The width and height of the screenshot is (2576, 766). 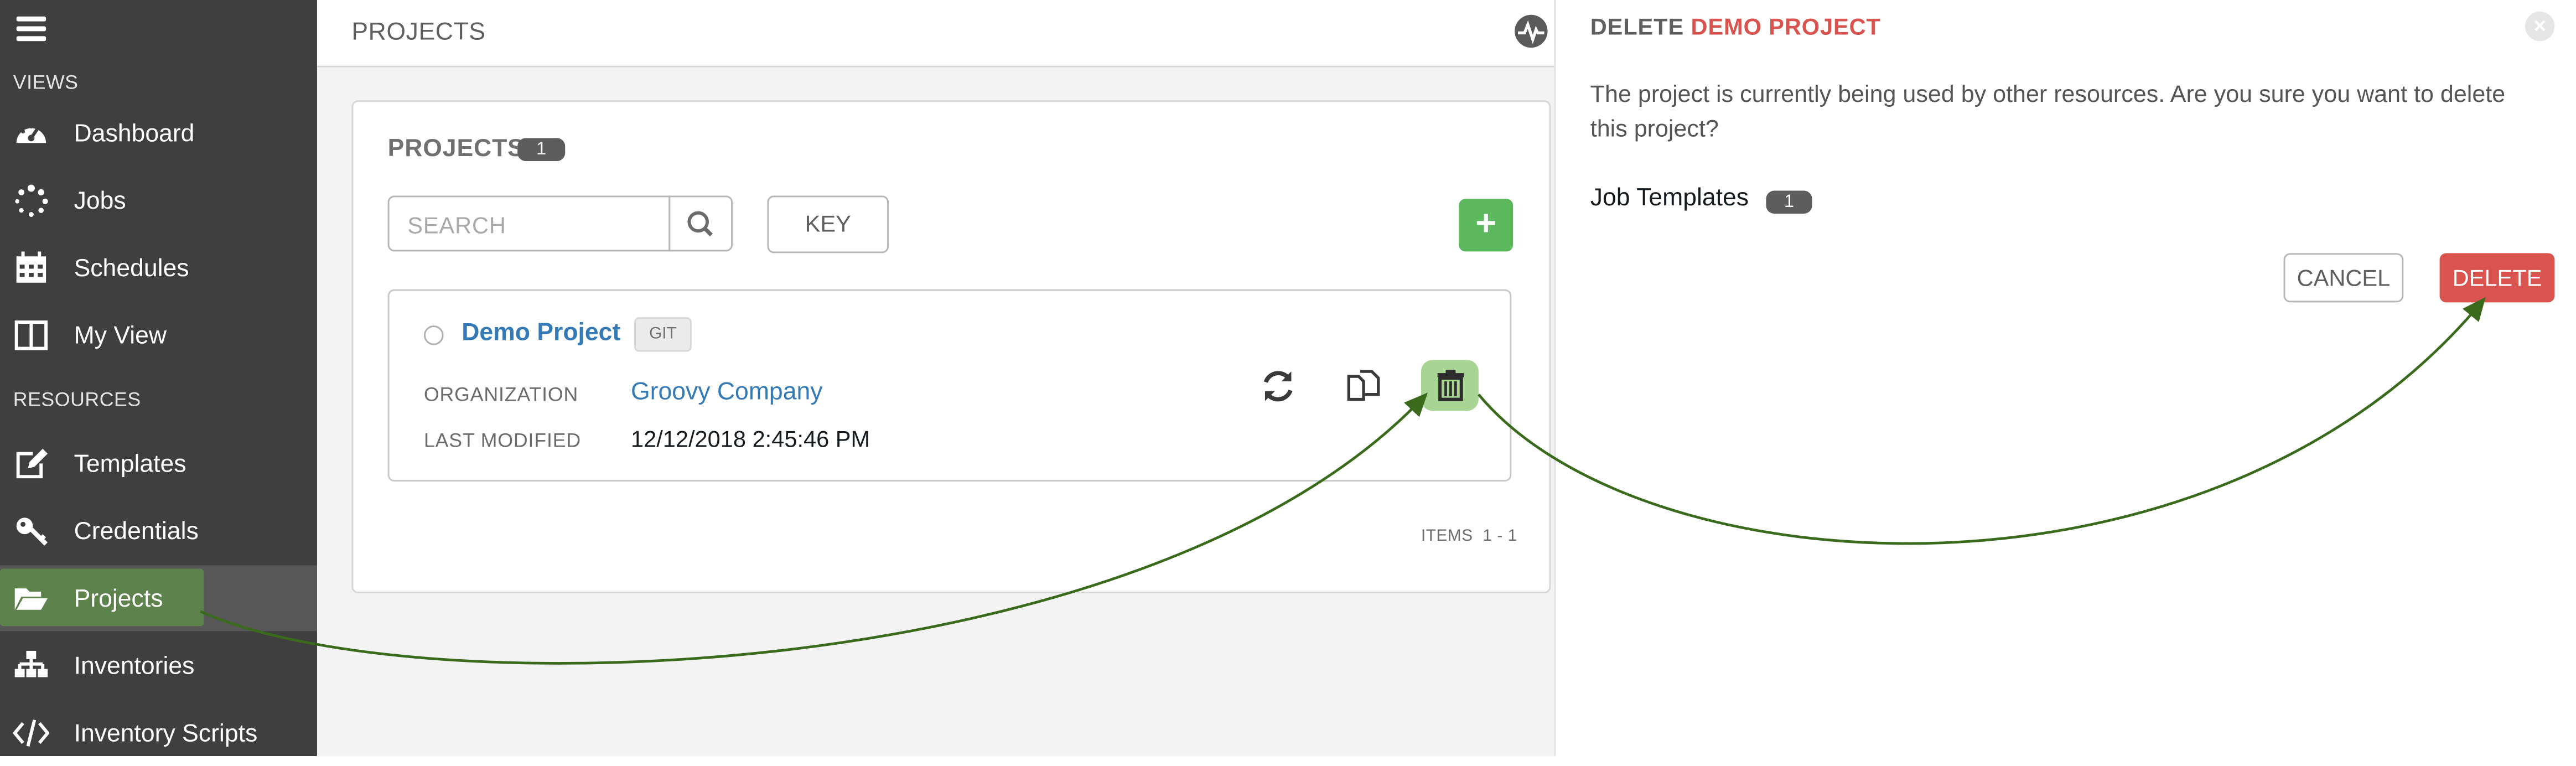 What do you see at coordinates (1447, 536) in the screenshot?
I see `items-label: ITEMS` at bounding box center [1447, 536].